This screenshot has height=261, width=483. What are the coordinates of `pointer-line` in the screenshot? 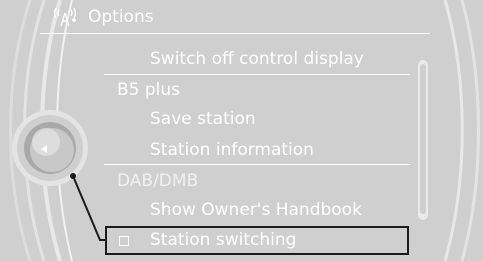 It's located at (89, 208).